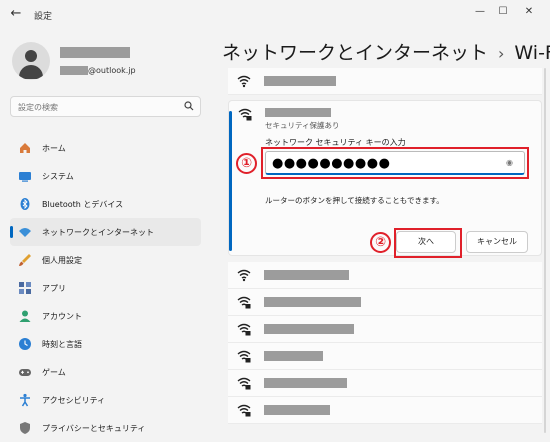  Describe the element at coordinates (54, 148) in the screenshot. I see `sidebar-item-label: ホーム` at that location.